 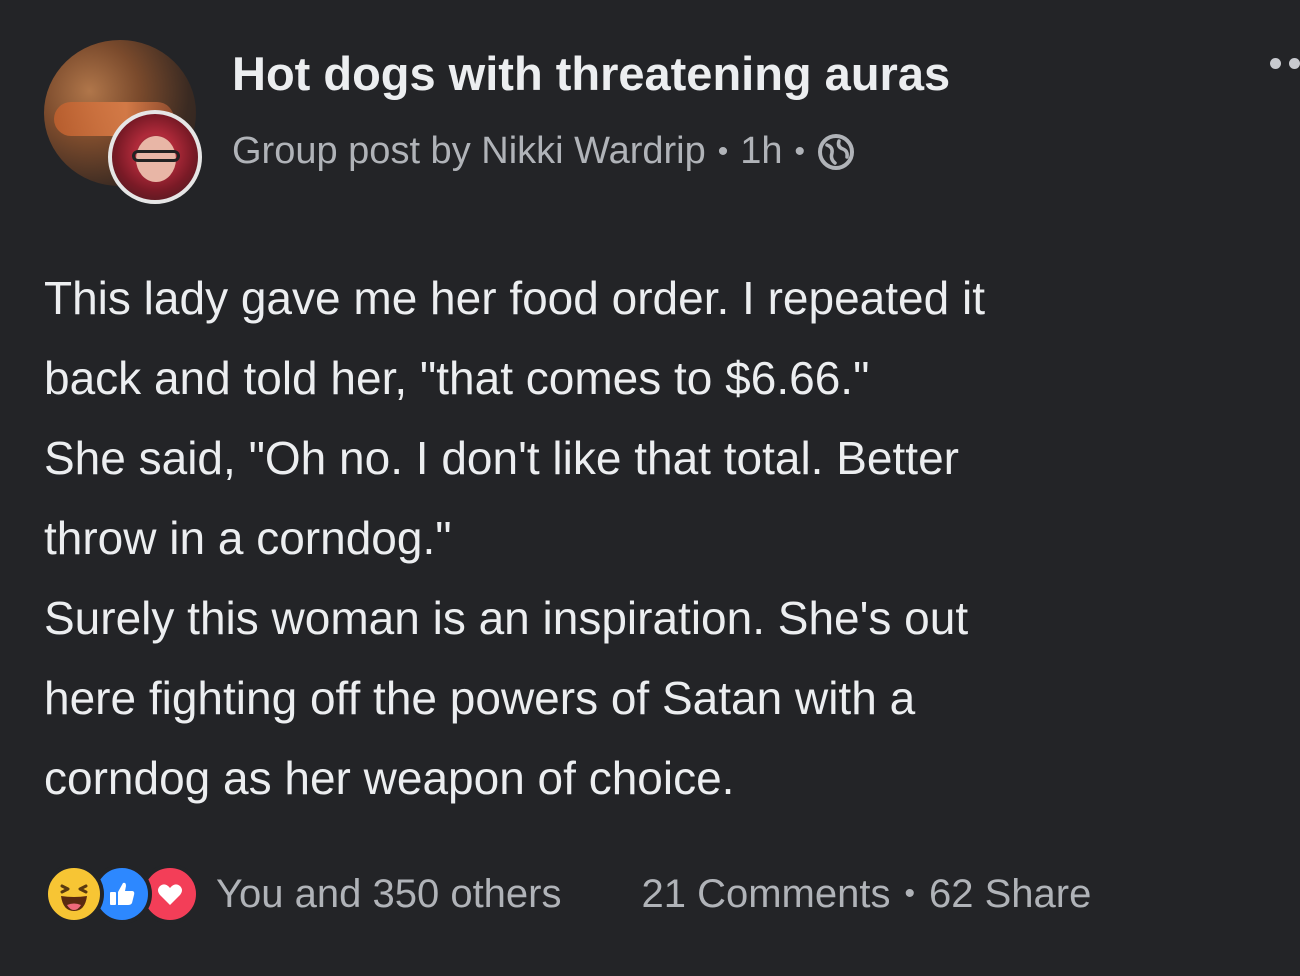 What do you see at coordinates (761, 151) in the screenshot?
I see `post-timestamp: 1h` at bounding box center [761, 151].